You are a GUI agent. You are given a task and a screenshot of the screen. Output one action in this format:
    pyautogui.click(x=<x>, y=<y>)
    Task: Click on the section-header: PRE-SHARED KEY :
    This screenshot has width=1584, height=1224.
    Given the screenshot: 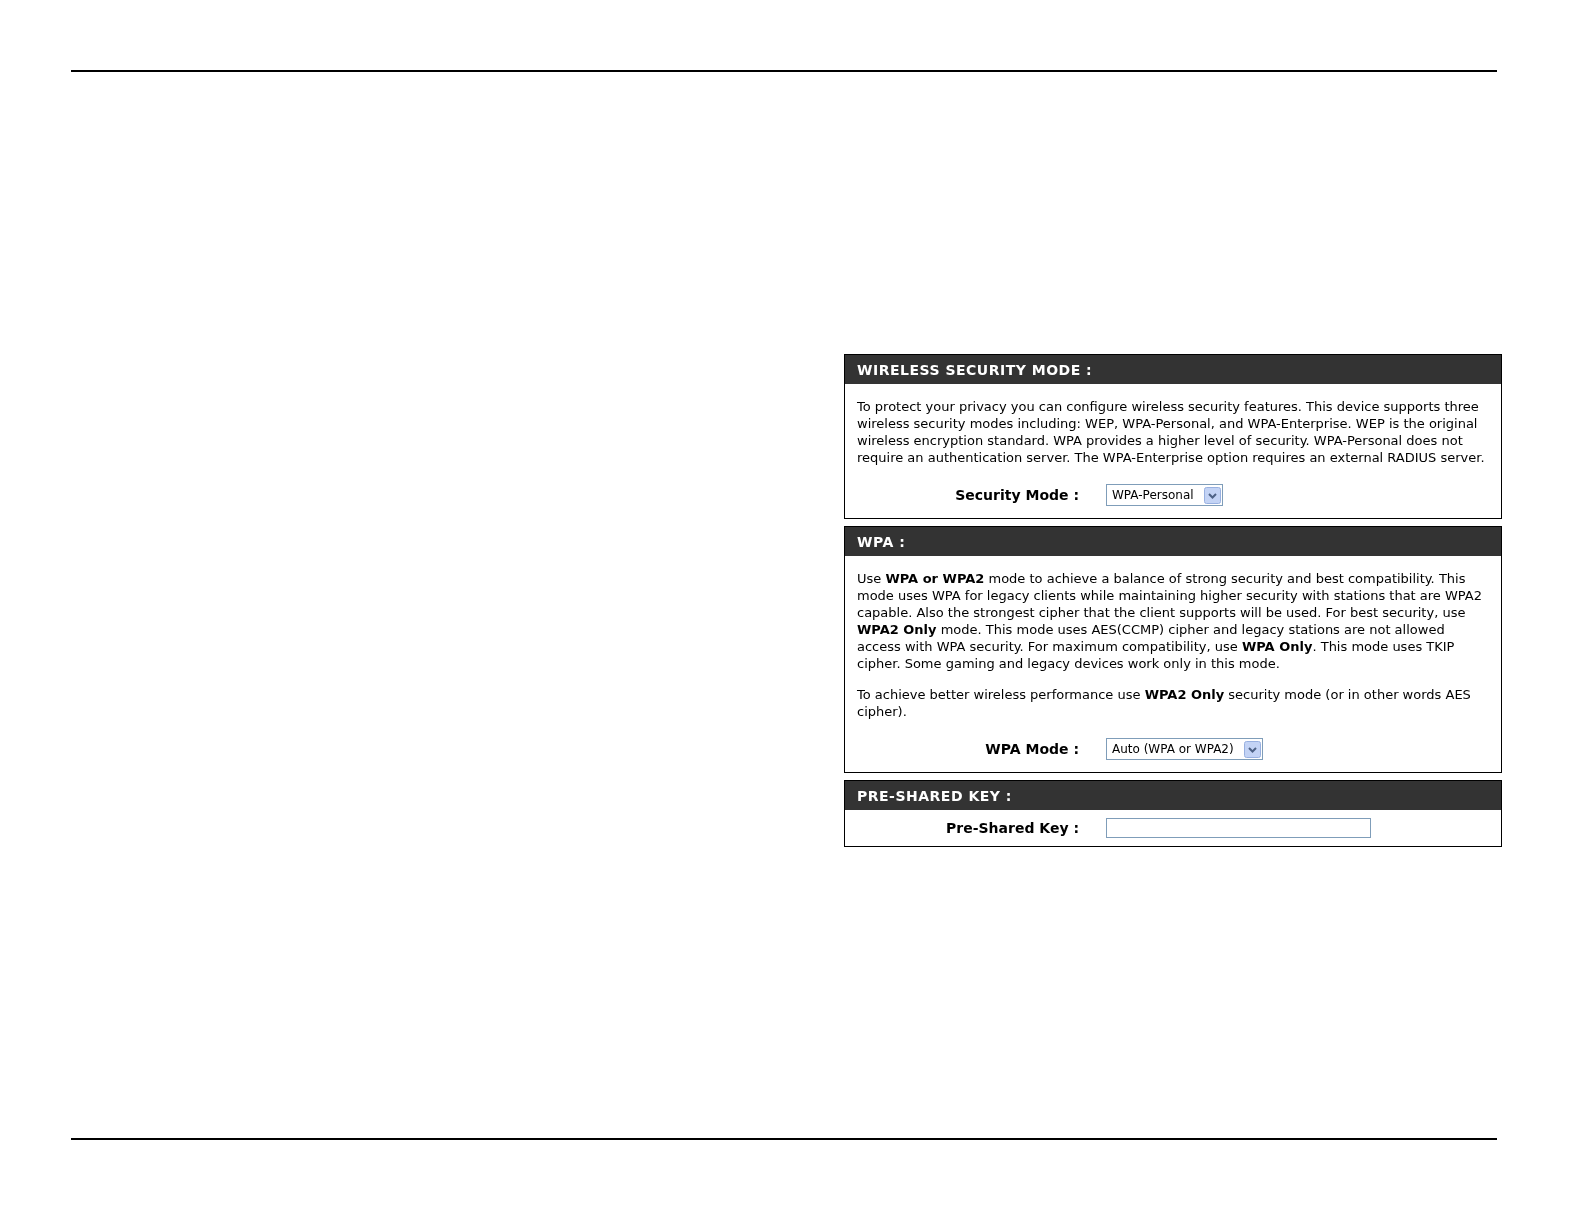 What is the action you would take?
    pyautogui.click(x=1173, y=795)
    